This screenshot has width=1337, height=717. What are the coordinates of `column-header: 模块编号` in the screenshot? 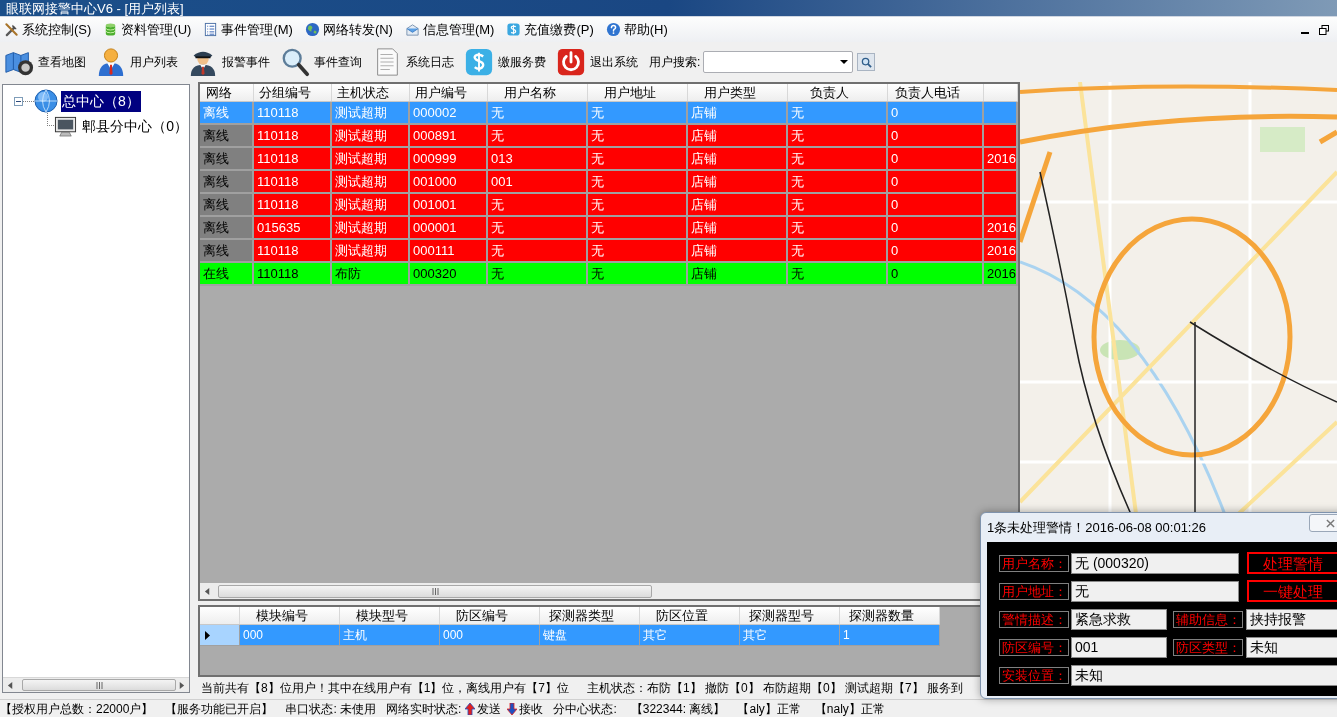 It's located at (281, 615).